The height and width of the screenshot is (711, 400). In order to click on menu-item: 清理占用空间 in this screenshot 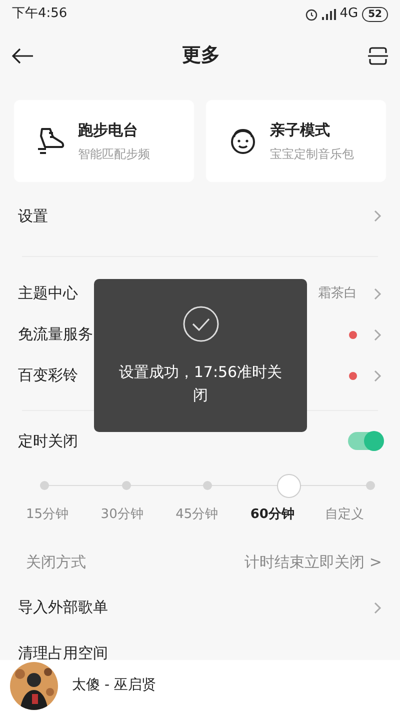, I will do `click(200, 645)`.